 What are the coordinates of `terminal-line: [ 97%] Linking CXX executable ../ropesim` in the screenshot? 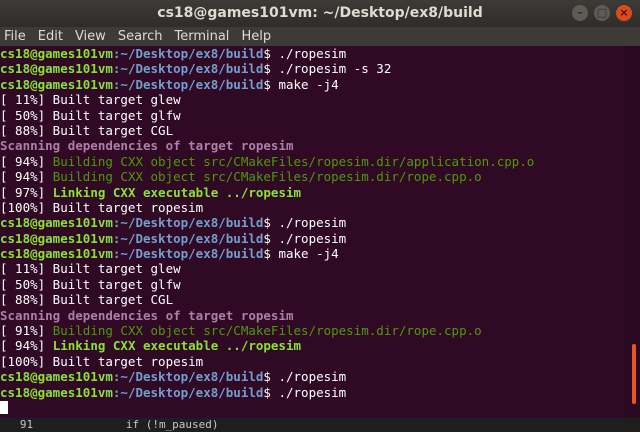 It's located at (312, 192).